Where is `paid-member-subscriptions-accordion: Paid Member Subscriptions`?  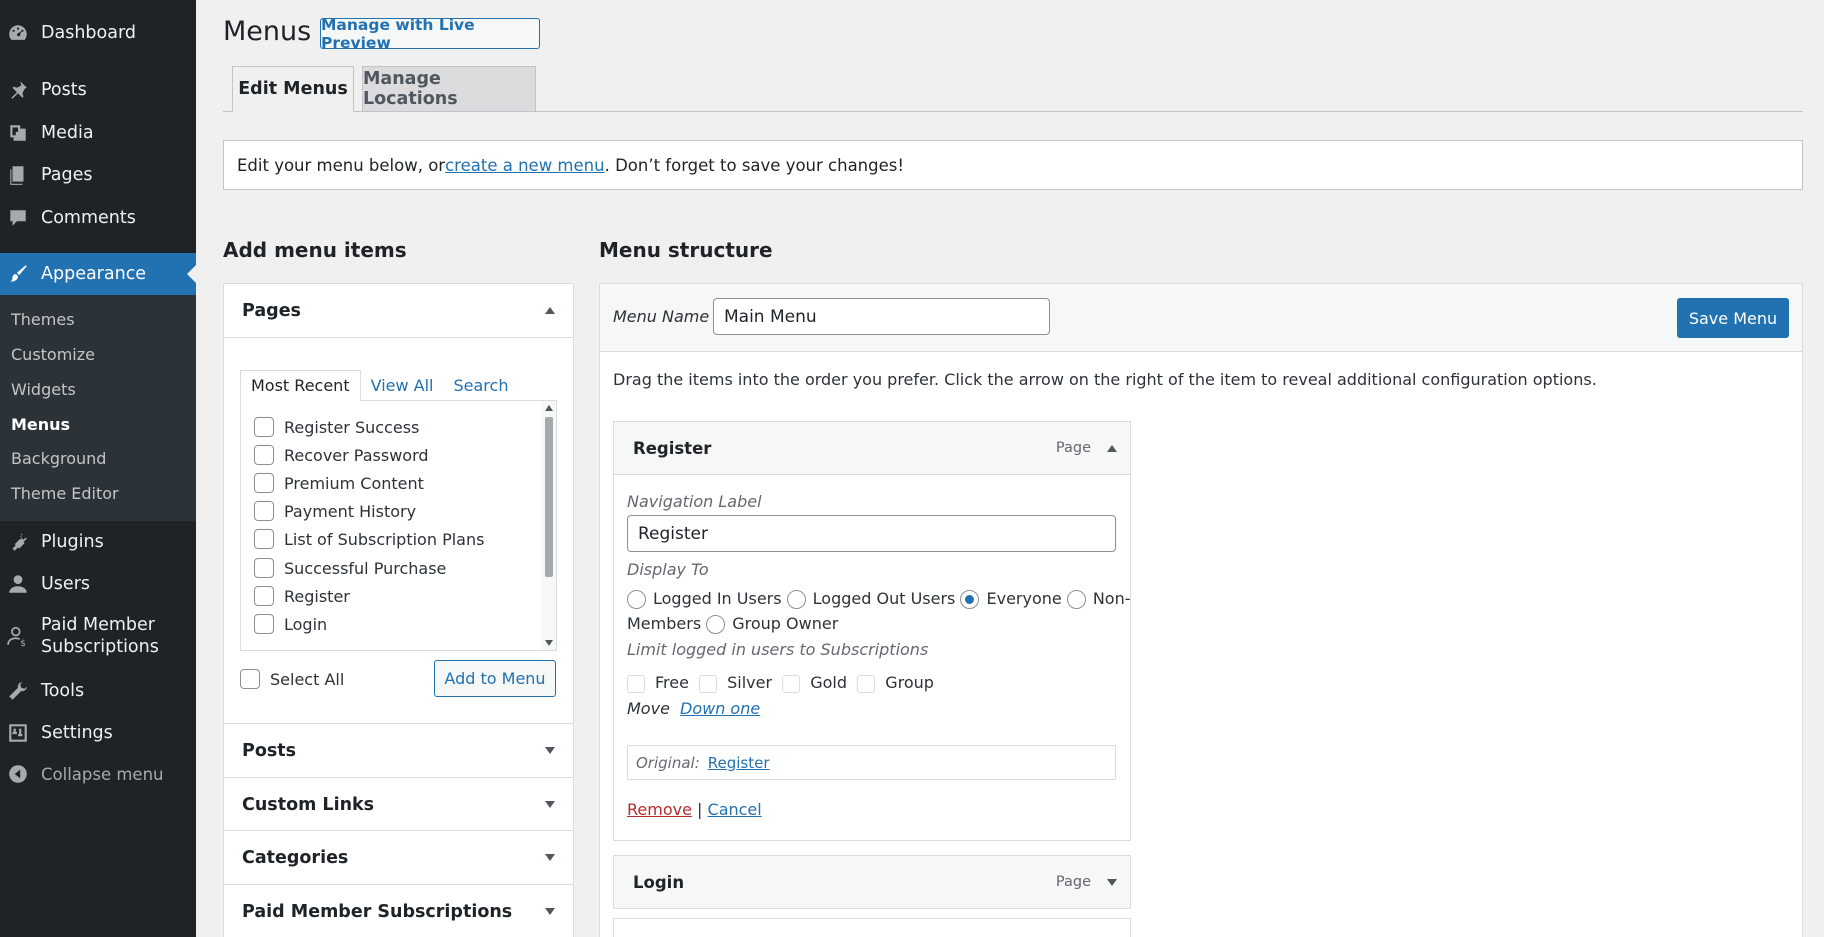
paid-member-subscriptions-accordion: Paid Member Subscriptions is located at coordinates (398, 910).